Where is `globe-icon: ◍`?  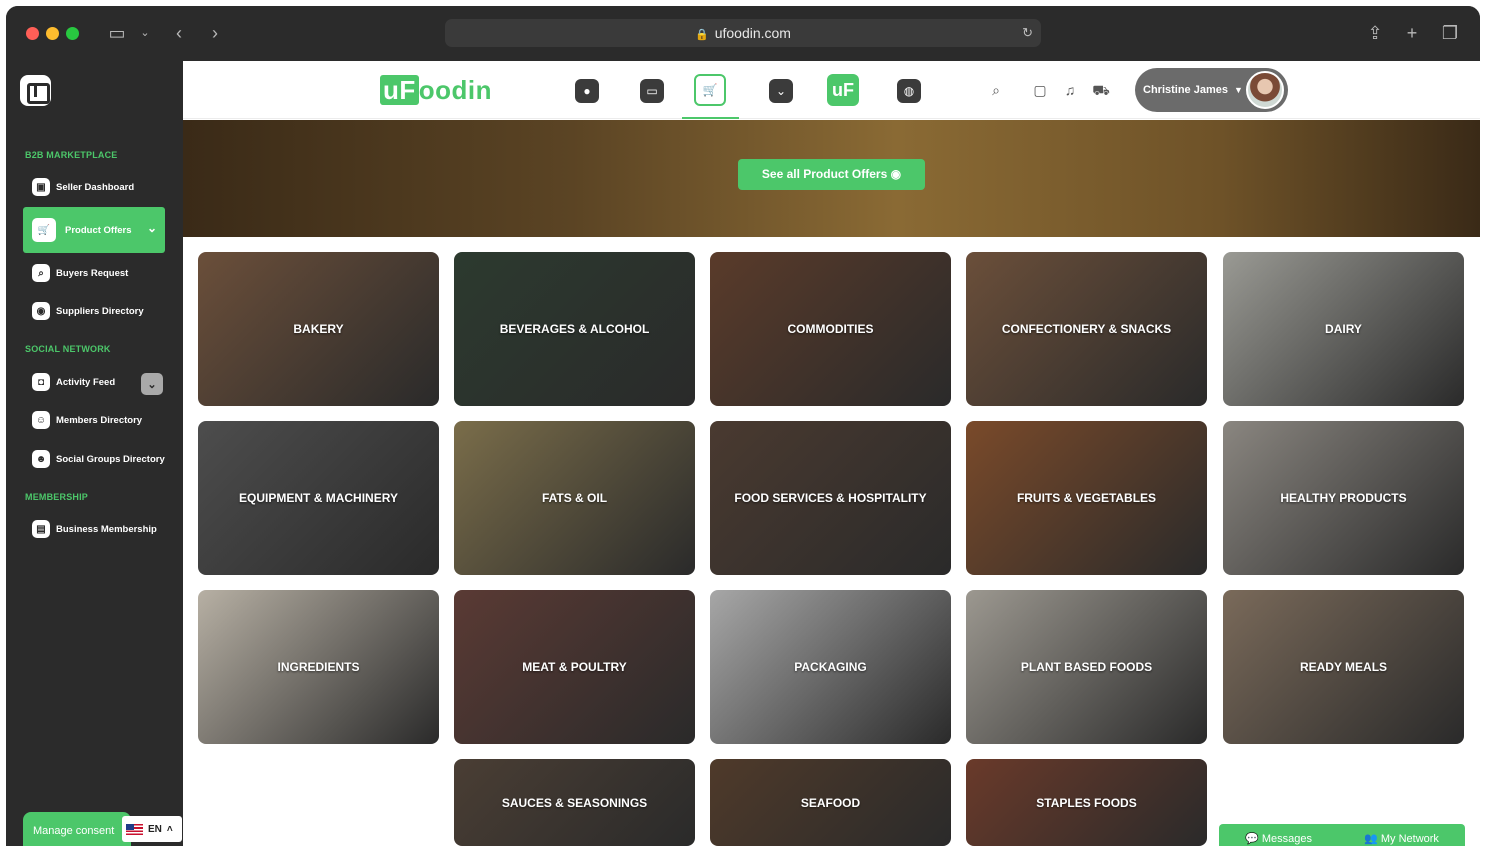 globe-icon: ◍ is located at coordinates (909, 91).